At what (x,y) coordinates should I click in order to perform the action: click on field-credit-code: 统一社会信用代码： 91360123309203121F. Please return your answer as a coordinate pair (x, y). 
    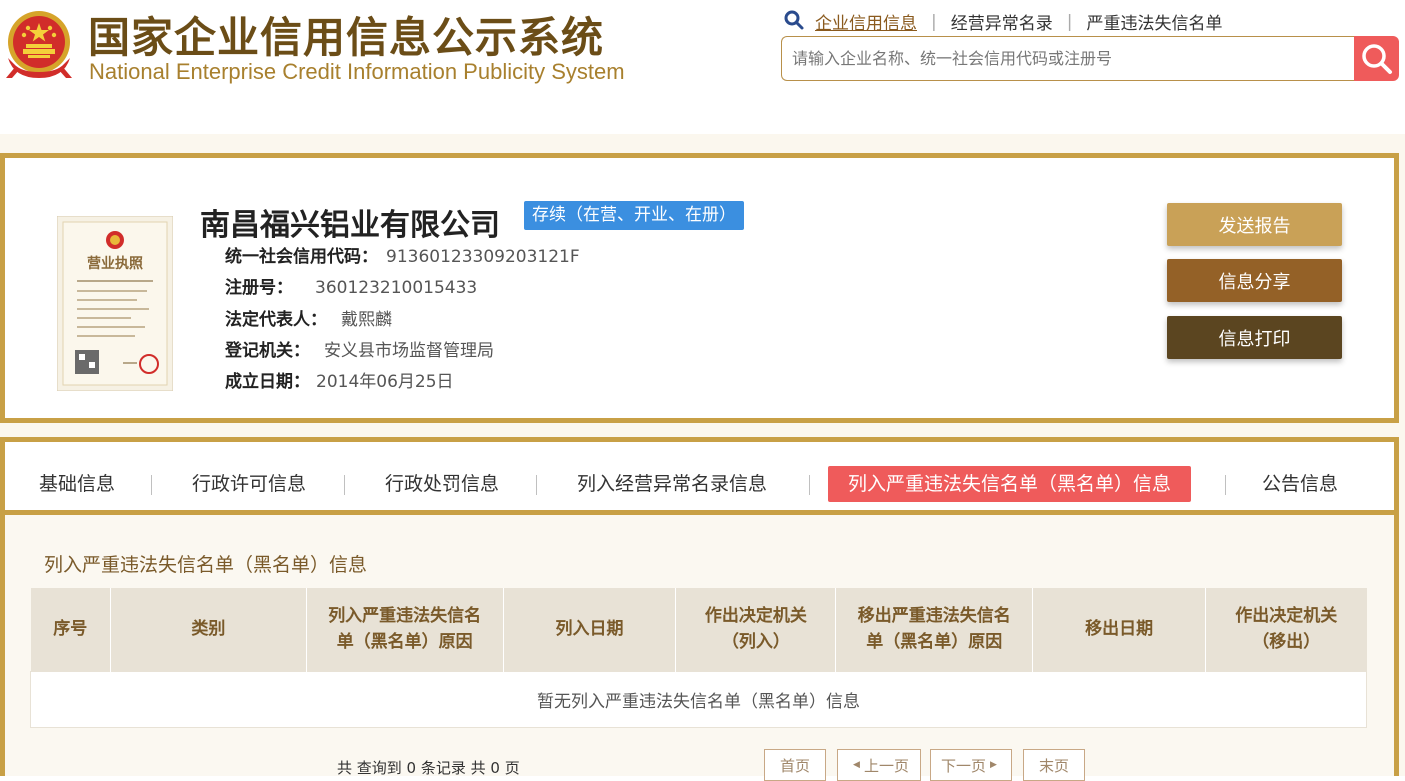
    Looking at the image, I should click on (402, 254).